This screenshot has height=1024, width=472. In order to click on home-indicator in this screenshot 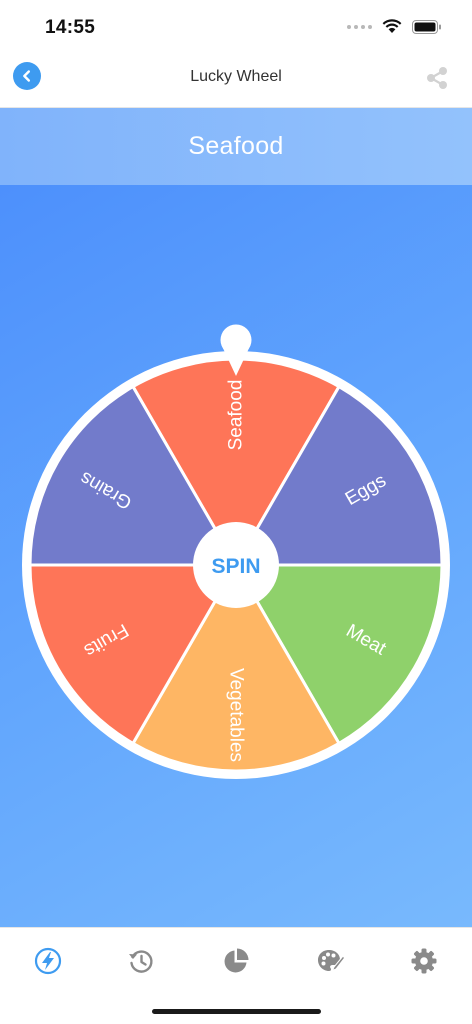, I will do `click(236, 1011)`.